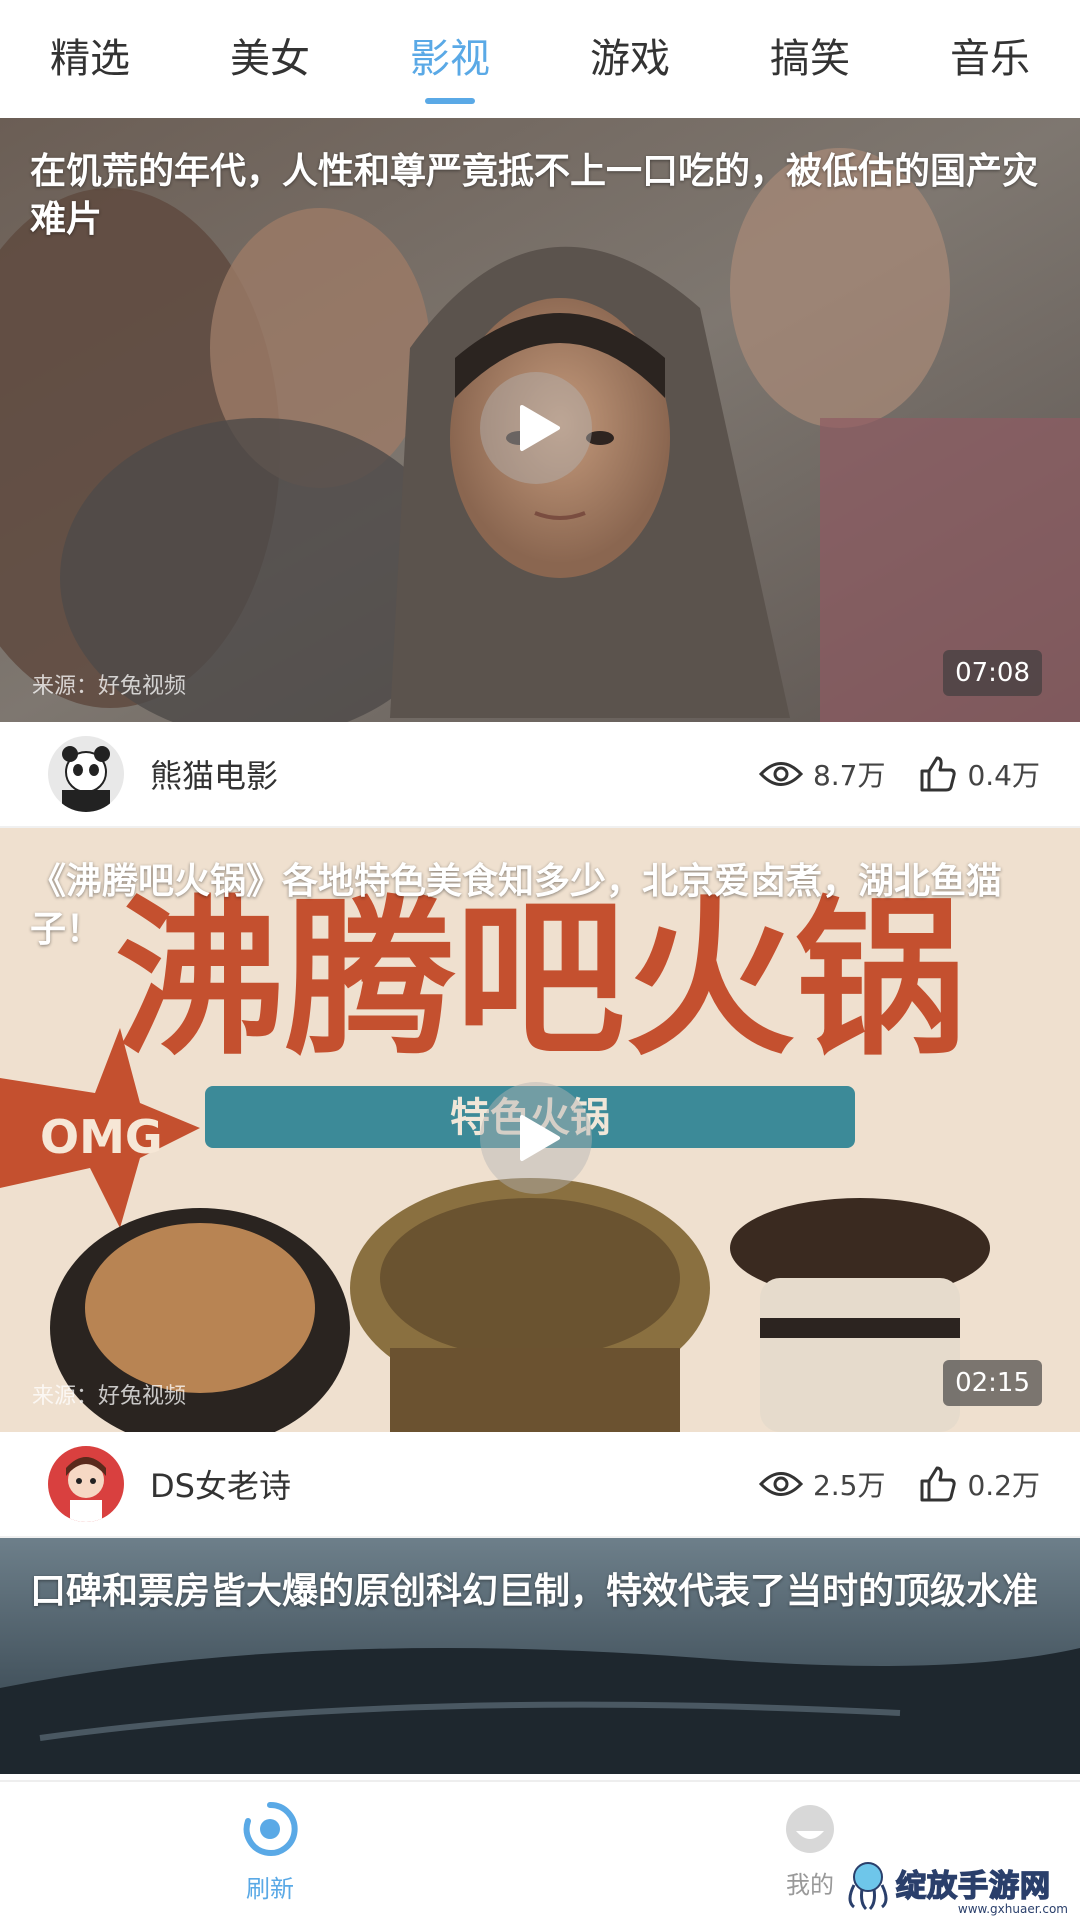 This screenshot has height=1920, width=1080. Describe the element at coordinates (270, 1828) in the screenshot. I see `refresh-icon` at that location.